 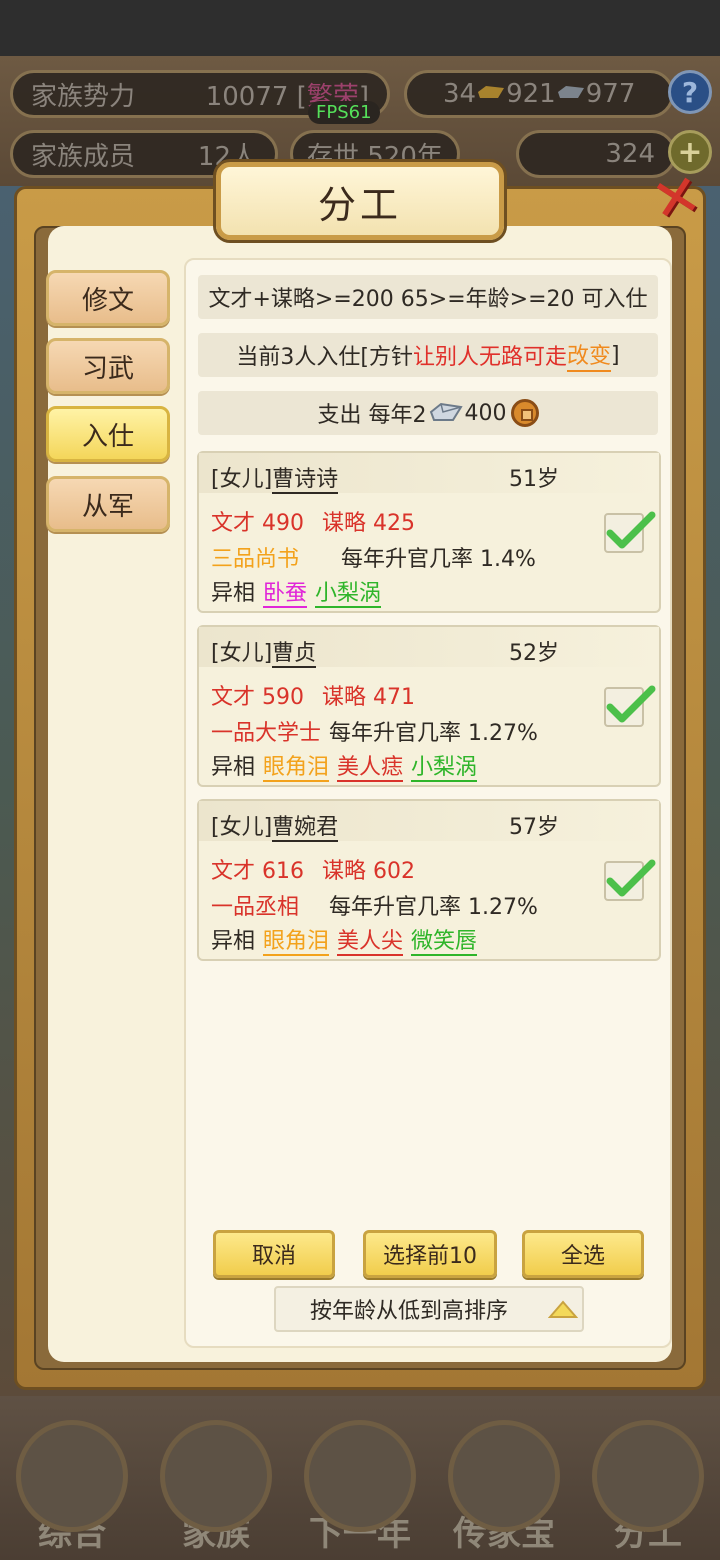 What do you see at coordinates (275, 828) in the screenshot?
I see `member-name: [女儿]曹婉君` at bounding box center [275, 828].